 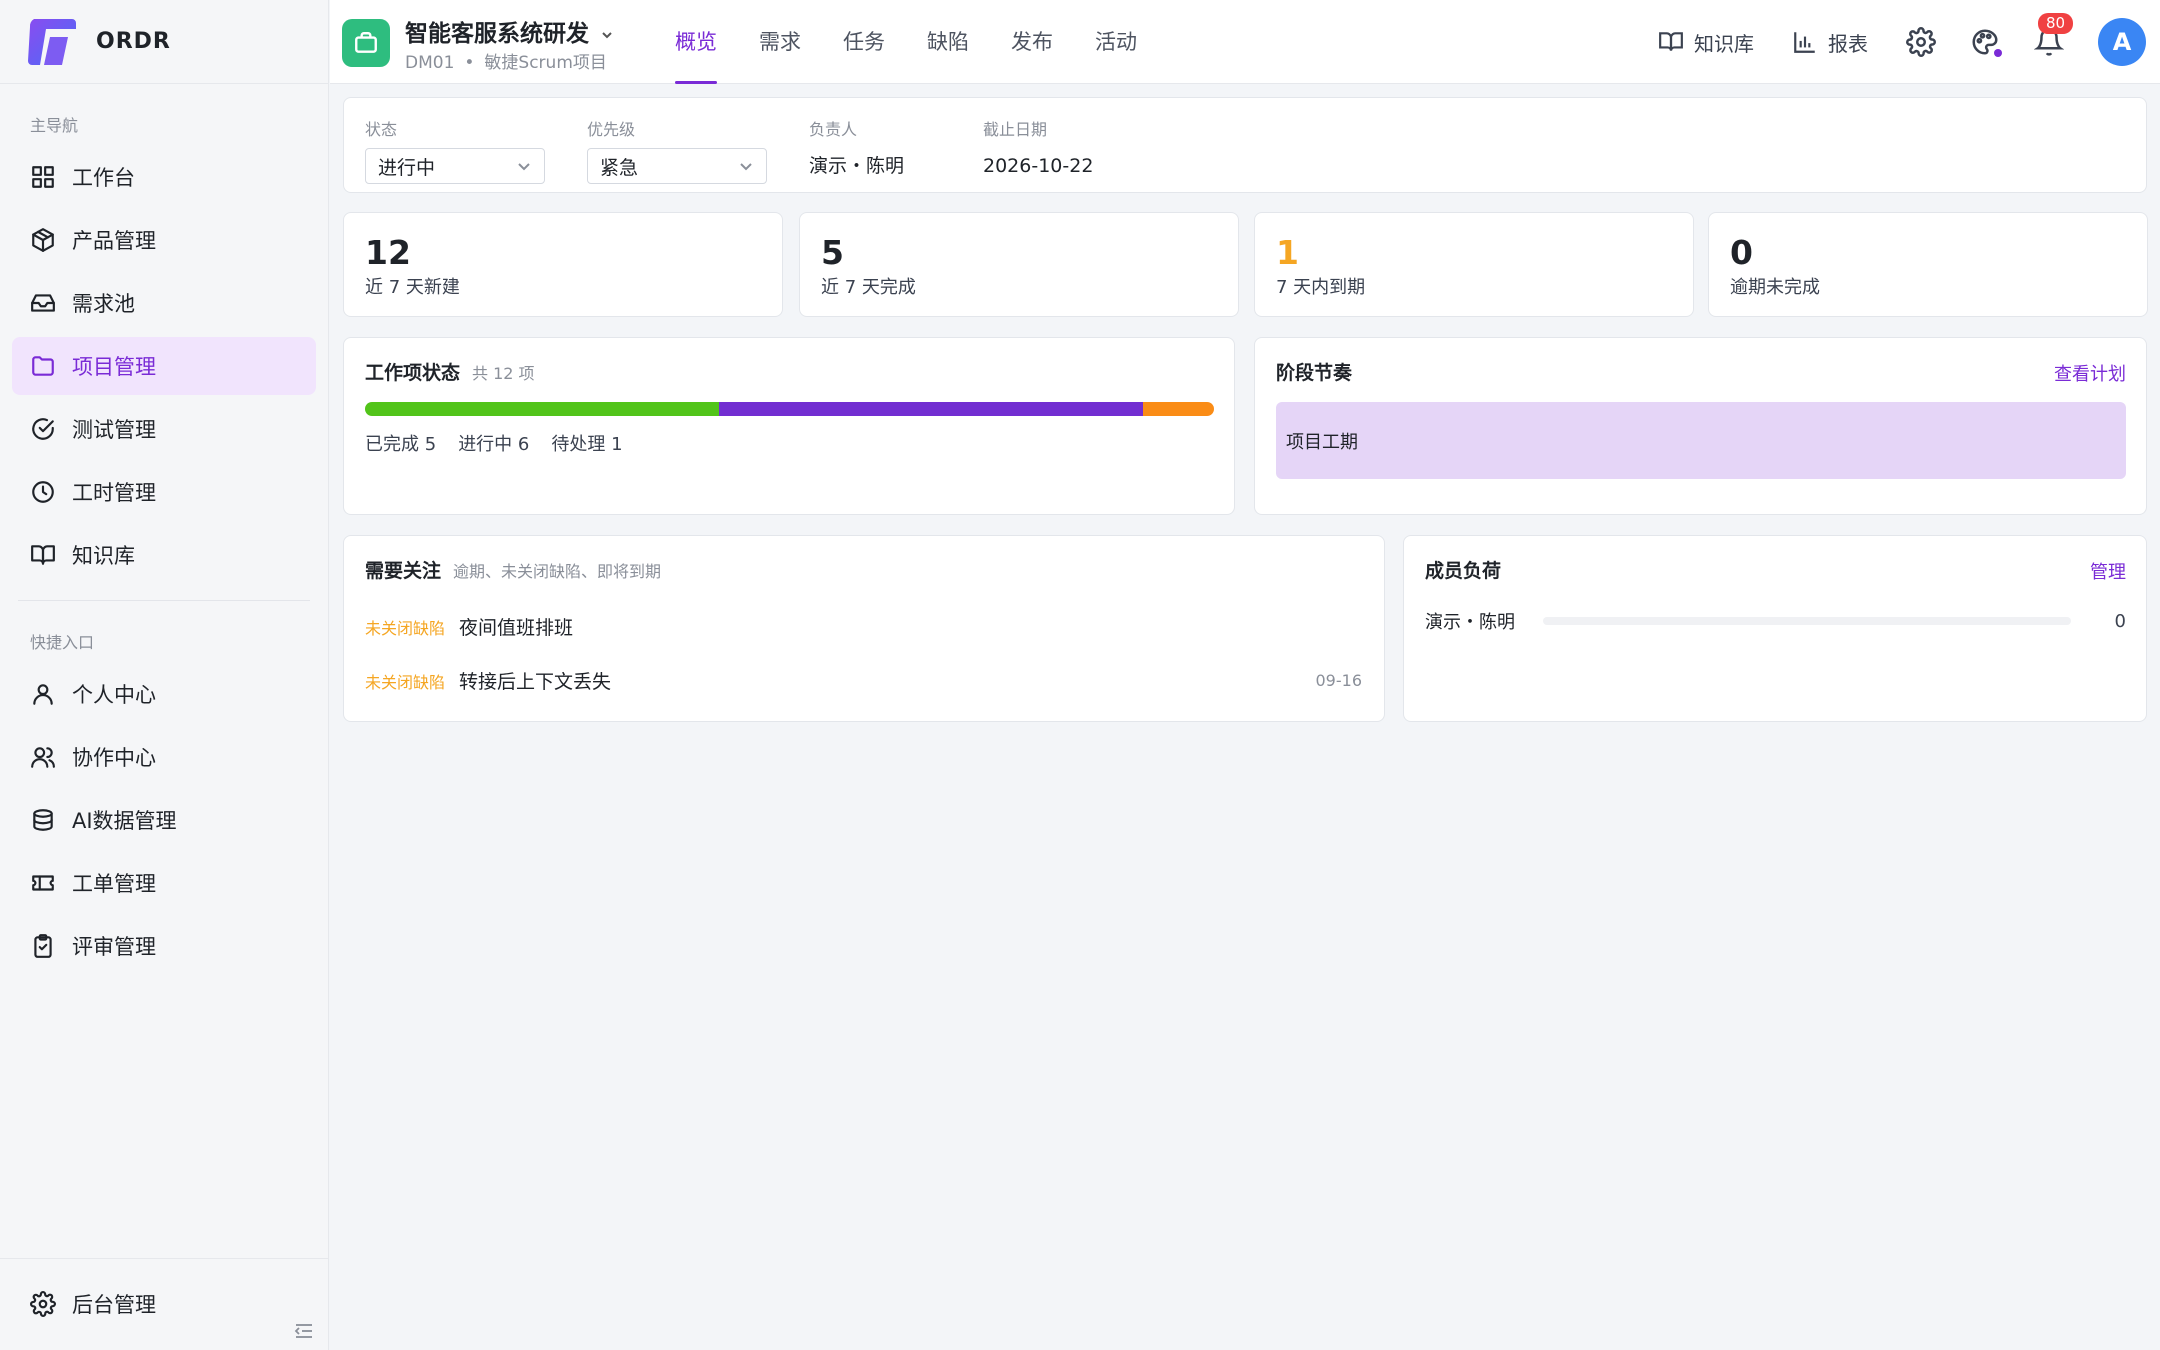 What do you see at coordinates (124, 821) in the screenshot?
I see `sidebar-item-label: AI数据管理` at bounding box center [124, 821].